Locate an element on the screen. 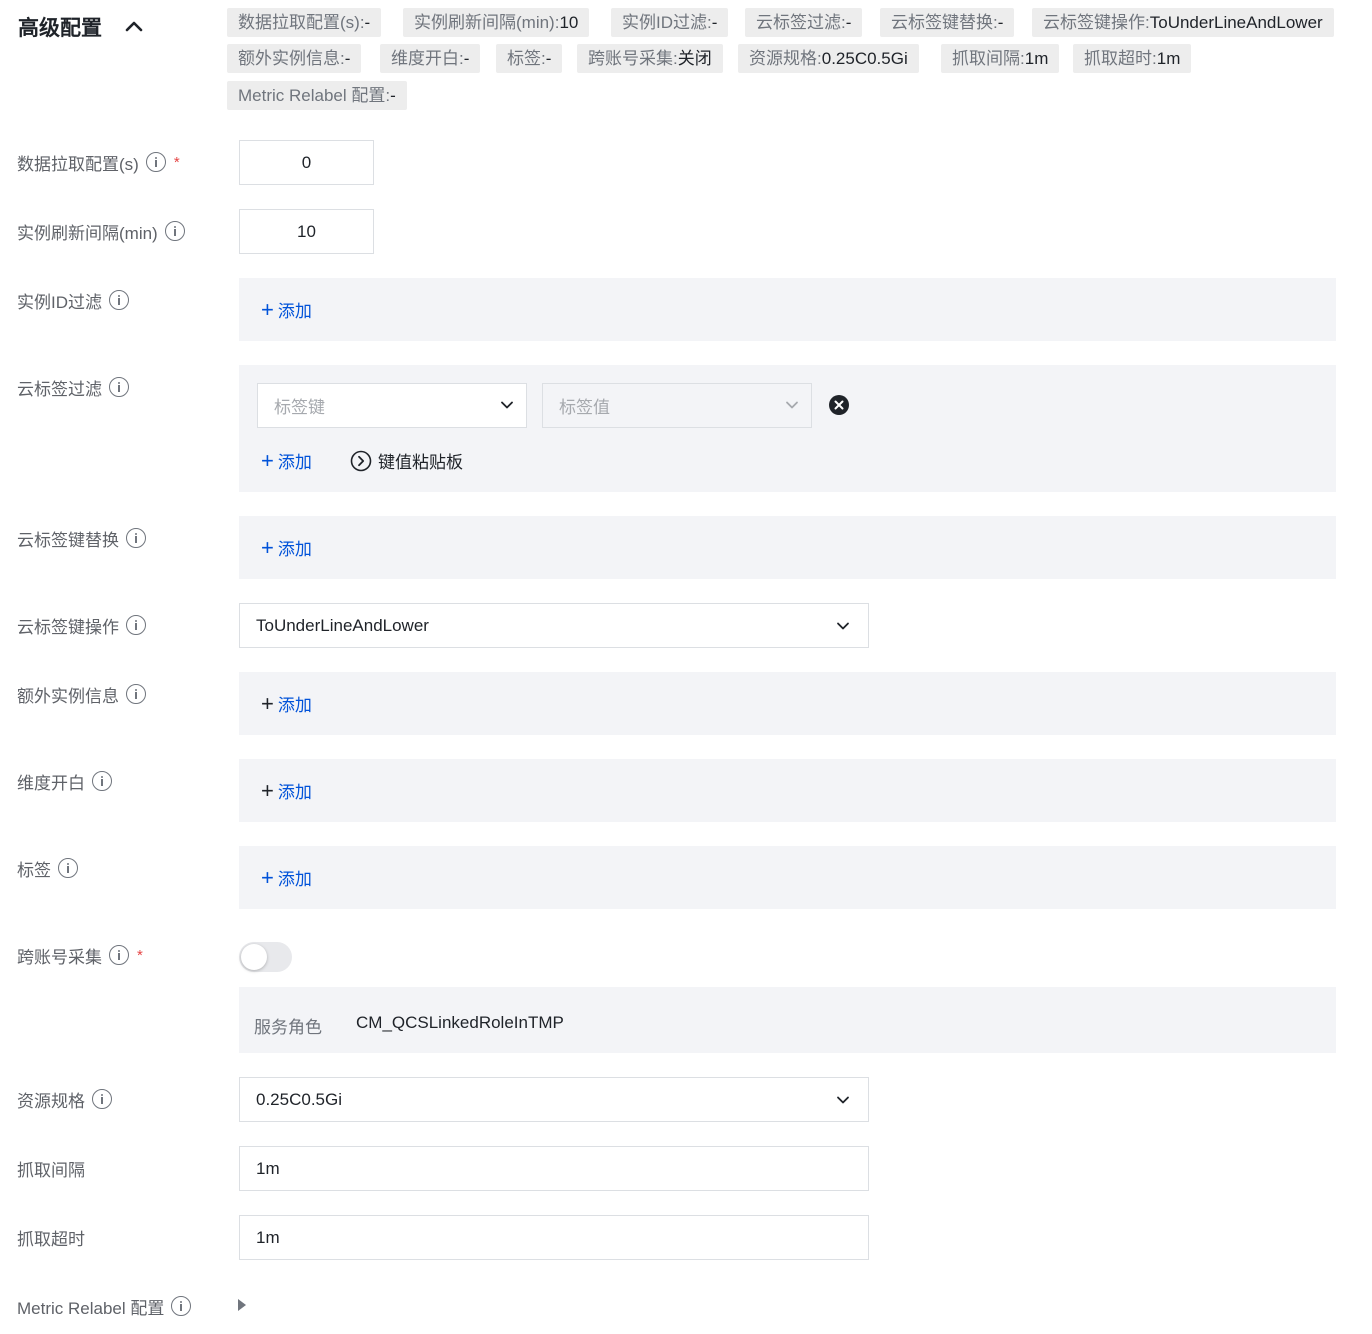 Image resolution: width=1372 pixels, height=1334 pixels. resource-spec-select: 0.25C0.5Gi is located at coordinates (554, 1099).